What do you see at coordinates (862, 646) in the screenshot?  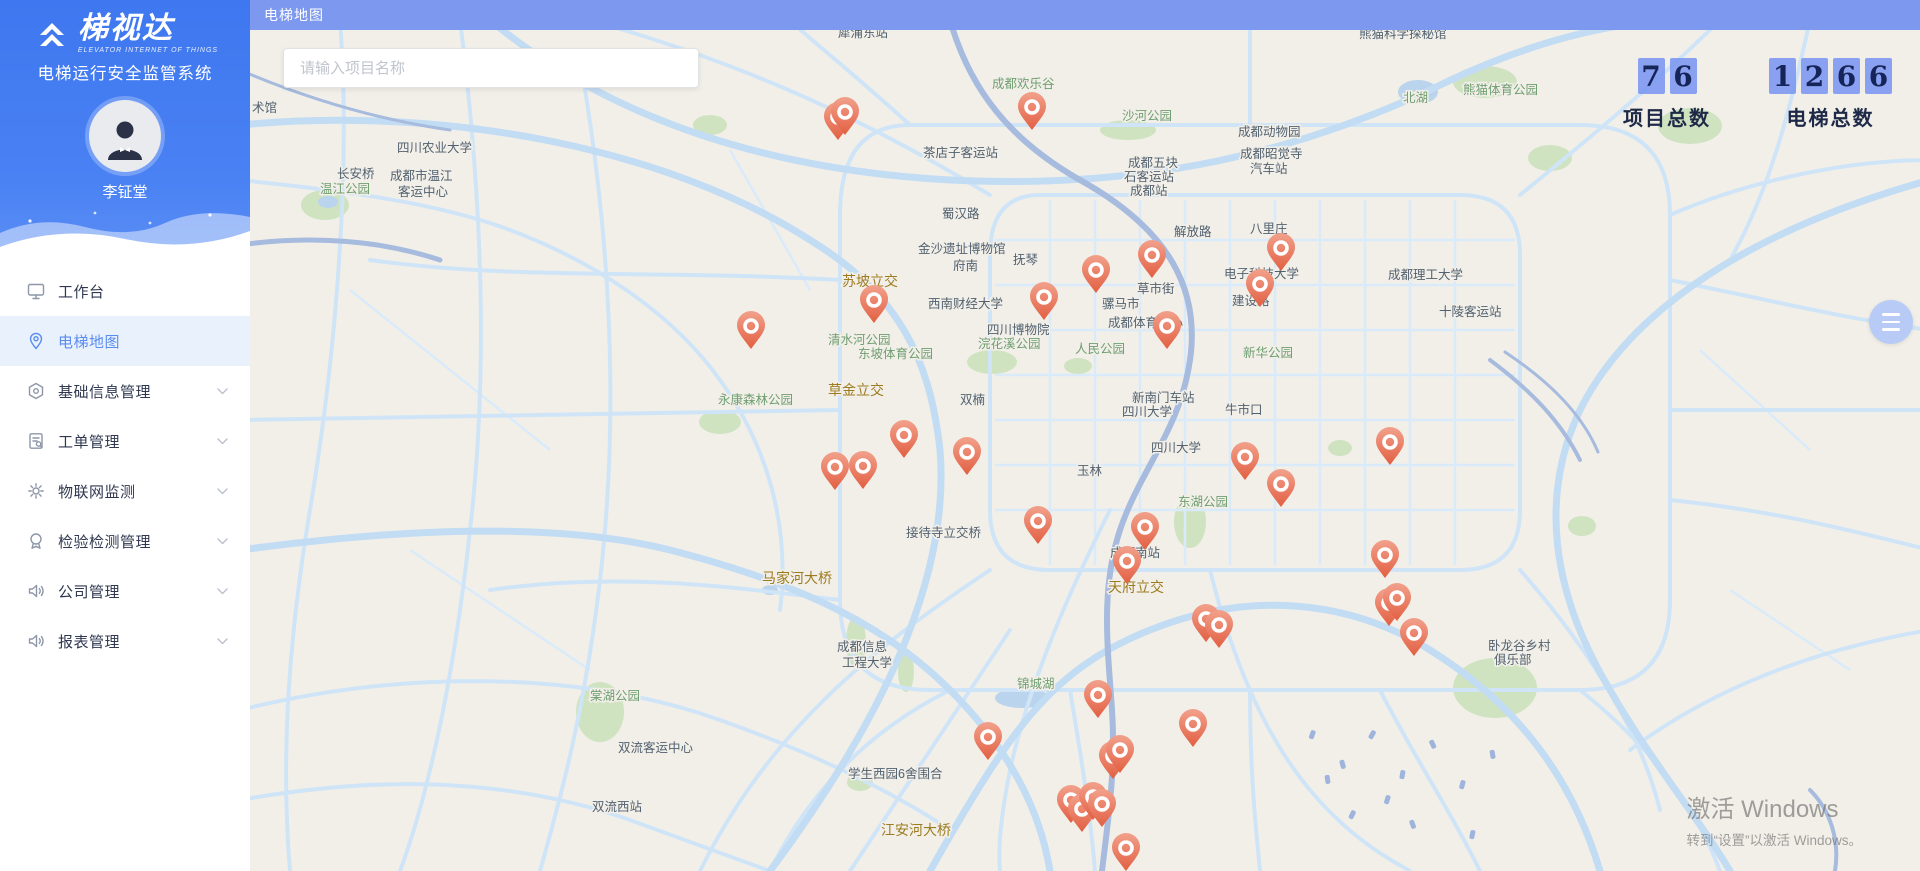 I see `map-label: 成都信息` at bounding box center [862, 646].